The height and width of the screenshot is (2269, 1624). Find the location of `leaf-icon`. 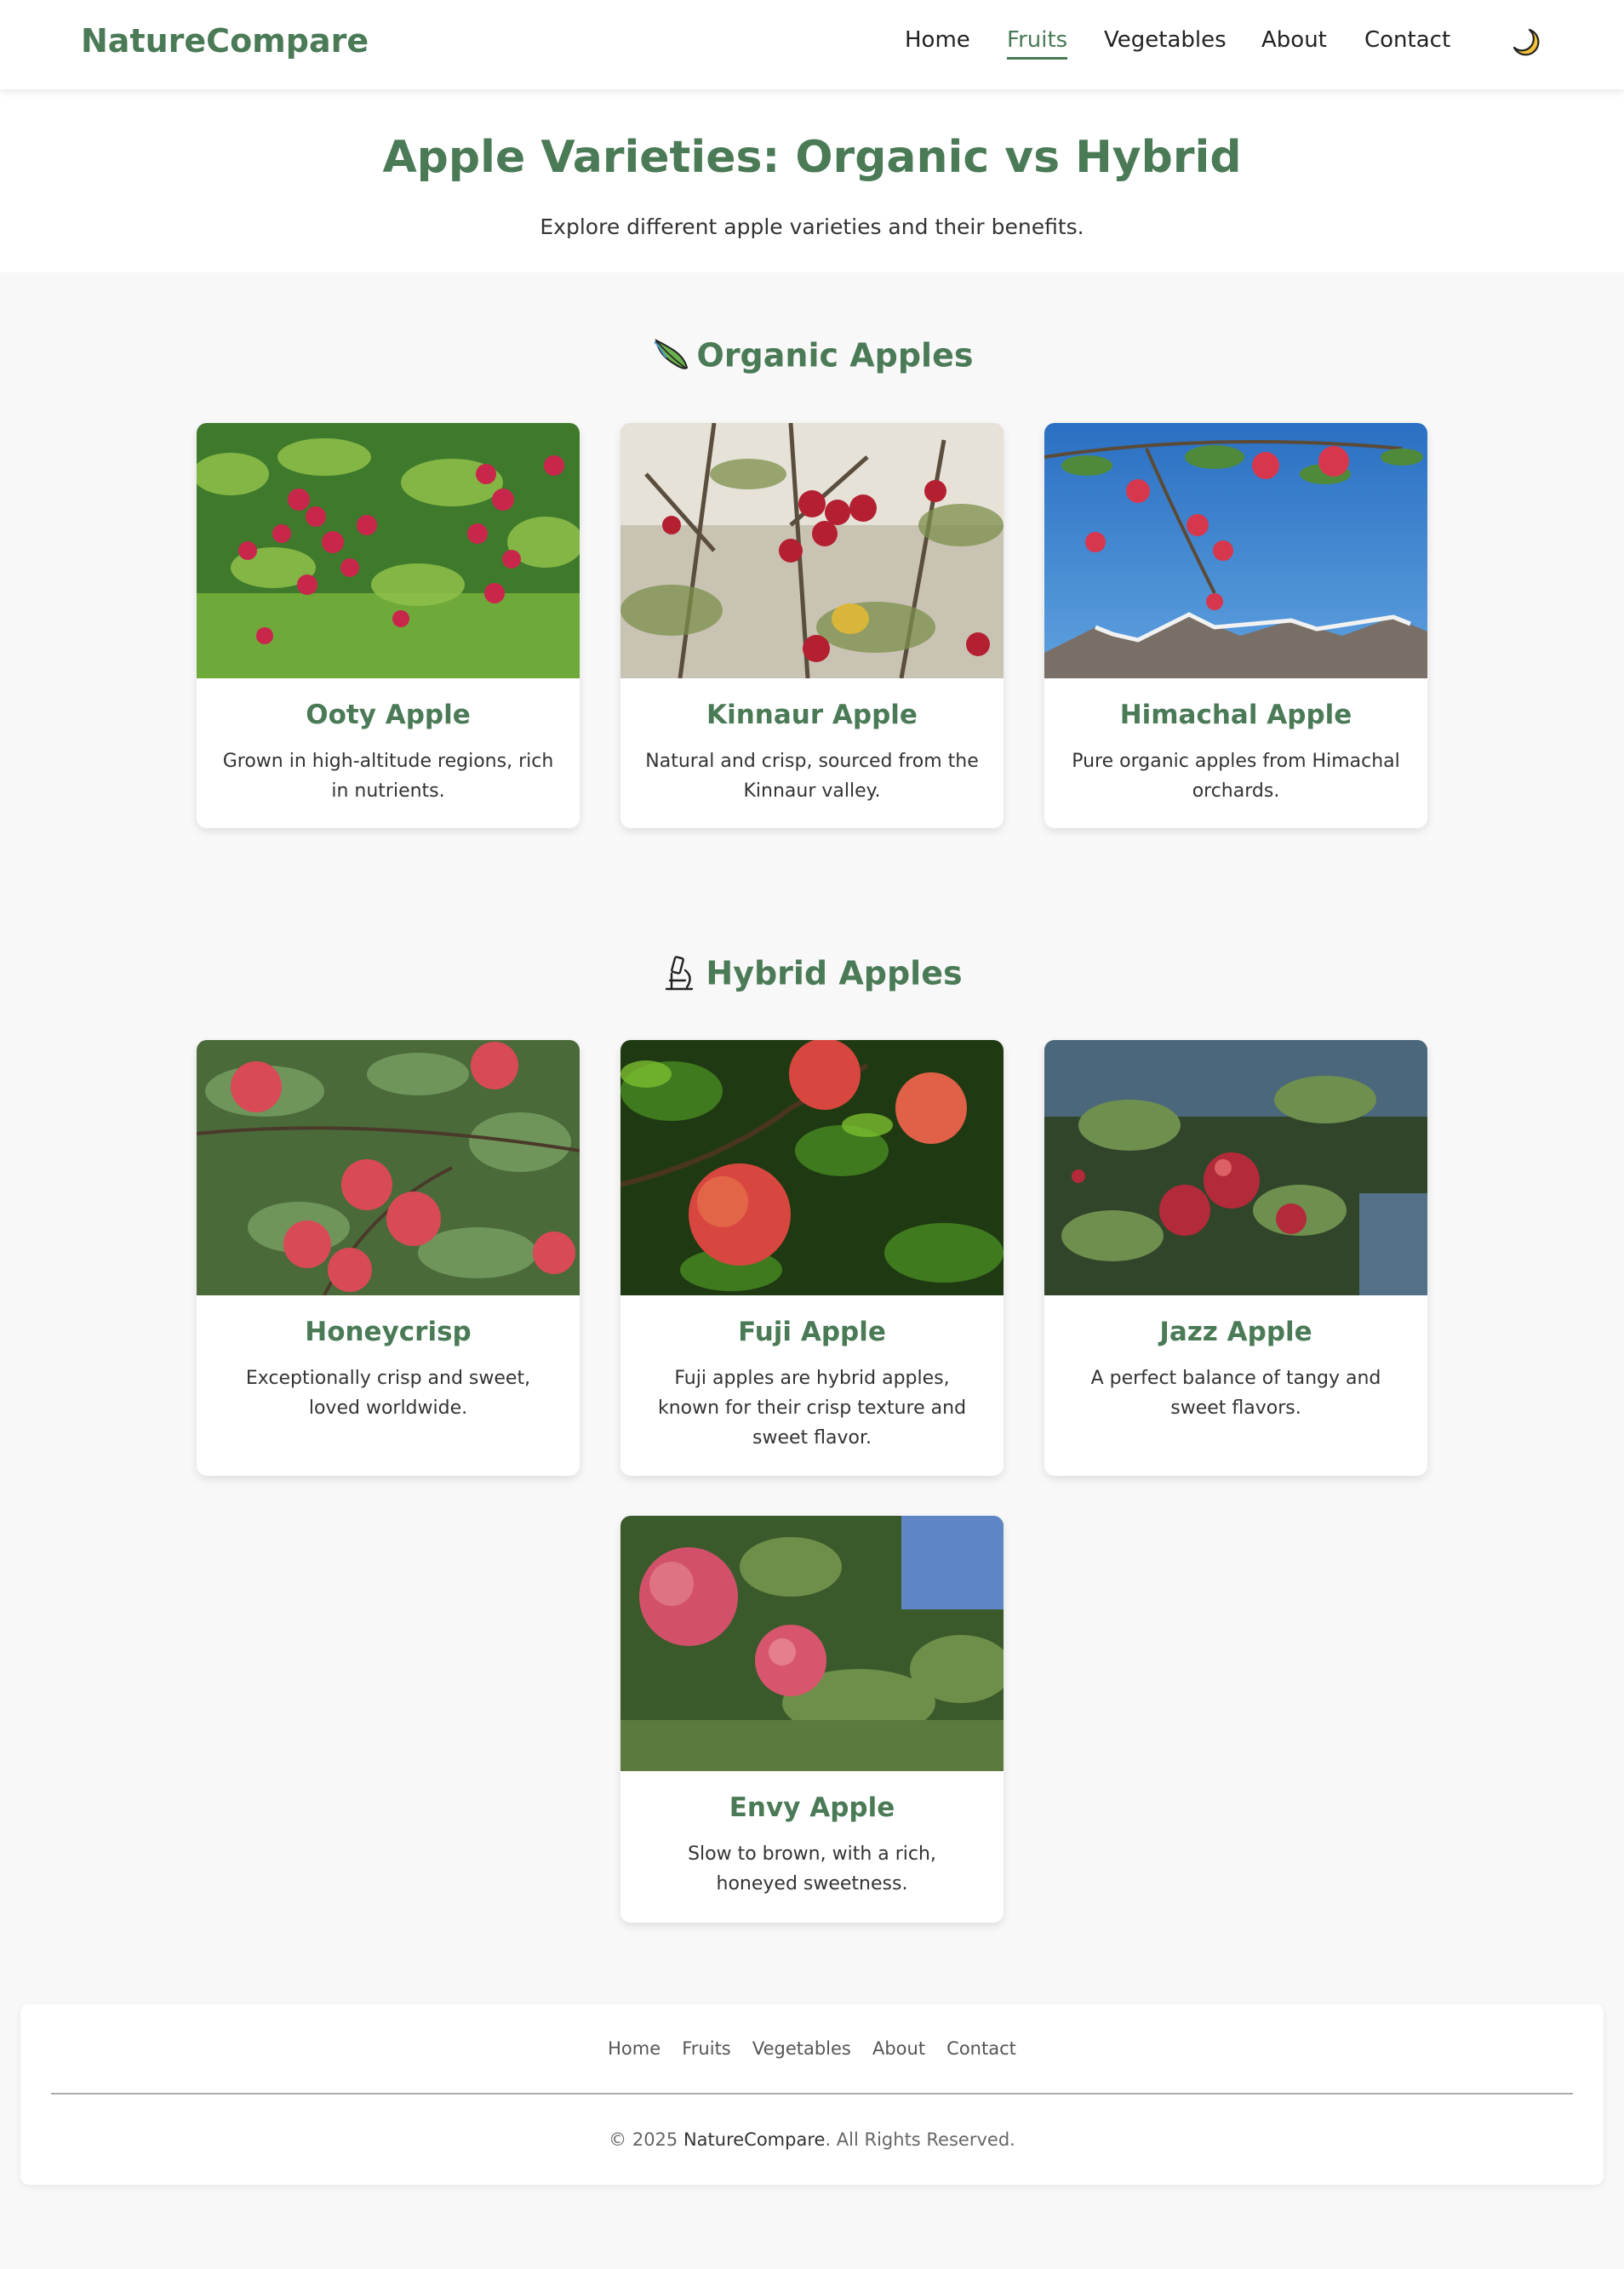

leaf-icon is located at coordinates (670, 353).